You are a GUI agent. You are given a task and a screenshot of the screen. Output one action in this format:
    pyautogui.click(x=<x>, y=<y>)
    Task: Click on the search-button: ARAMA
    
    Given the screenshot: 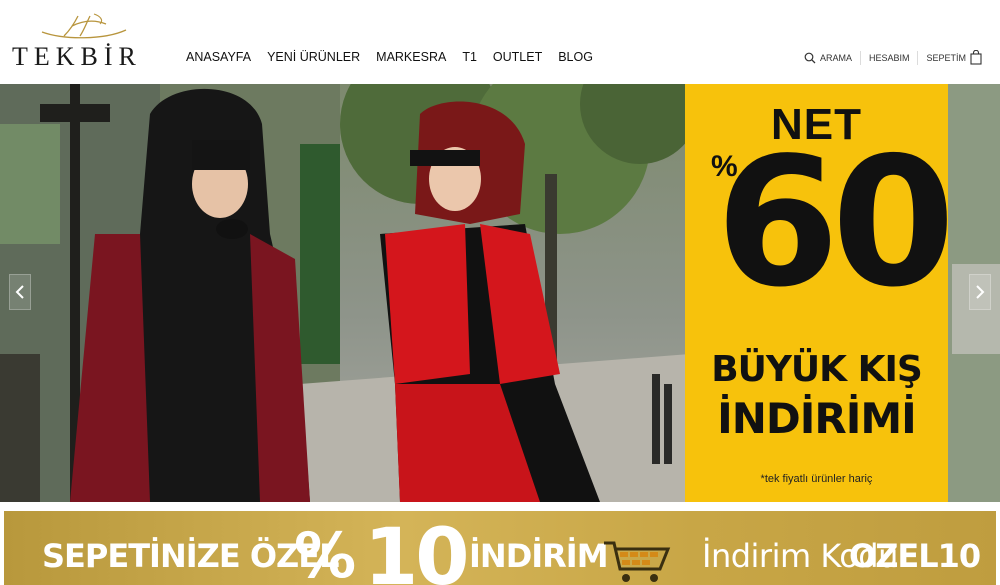 What is the action you would take?
    pyautogui.click(x=828, y=58)
    